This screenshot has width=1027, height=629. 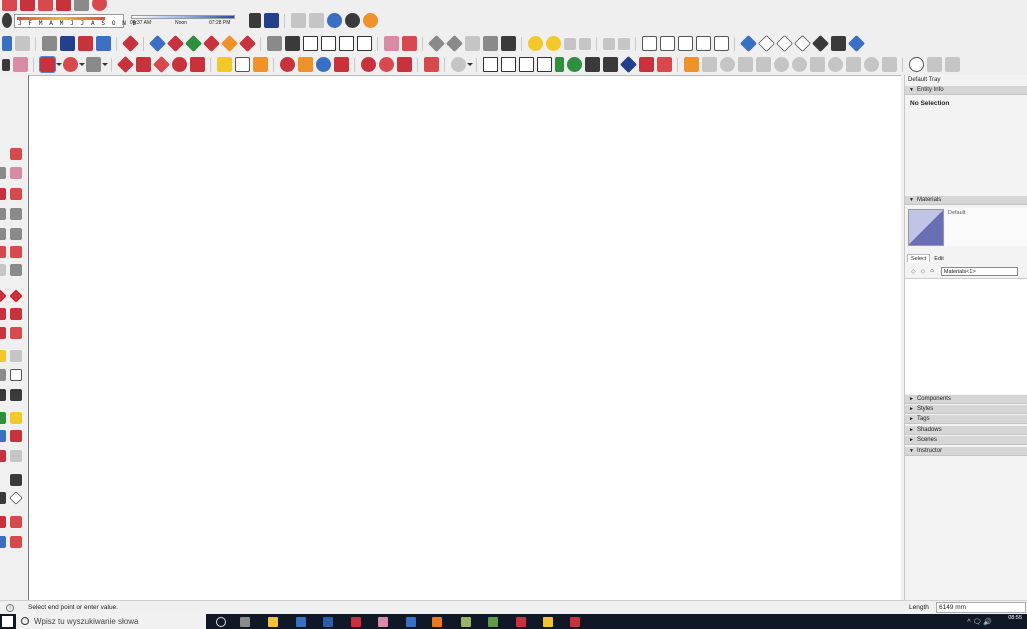 I want to click on system-tray-icons: ^ 🗨 🔊, so click(x=979, y=622).